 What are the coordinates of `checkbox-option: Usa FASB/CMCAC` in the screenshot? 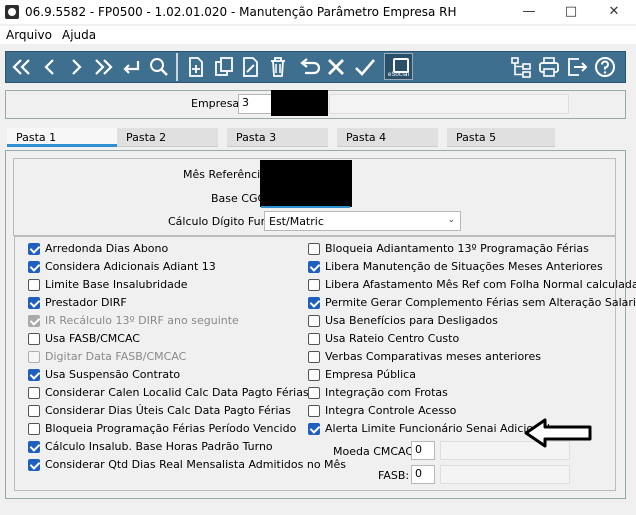 It's located at (84, 338).